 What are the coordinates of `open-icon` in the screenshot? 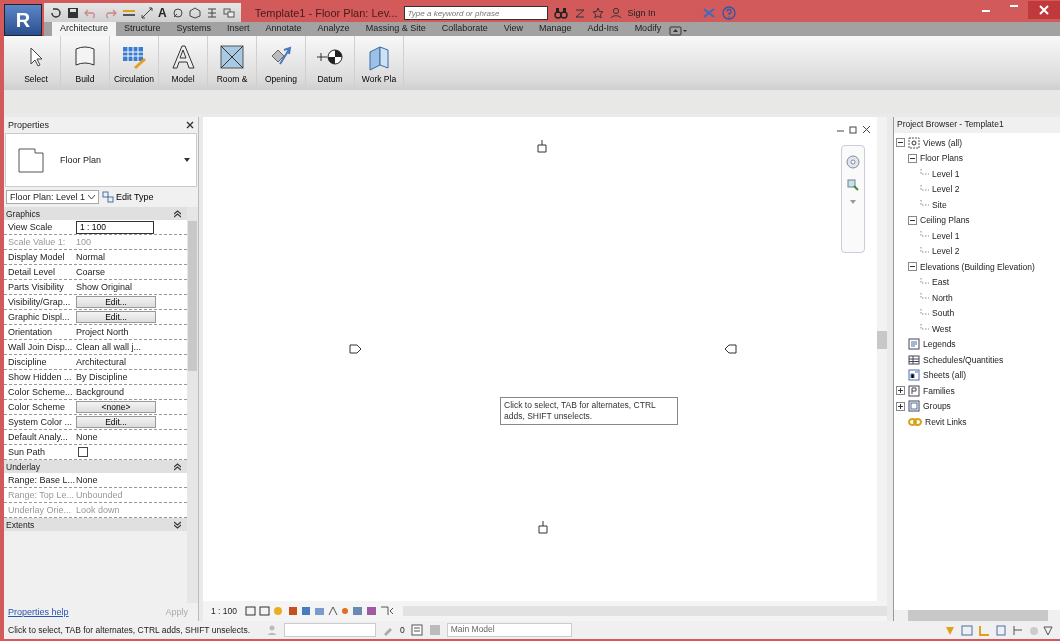 It's located at (56, 13).